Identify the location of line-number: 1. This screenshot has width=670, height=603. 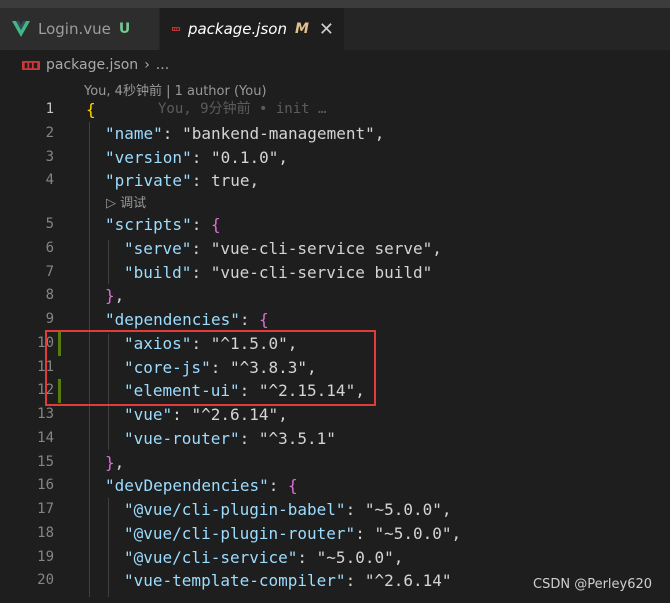
(49, 109).